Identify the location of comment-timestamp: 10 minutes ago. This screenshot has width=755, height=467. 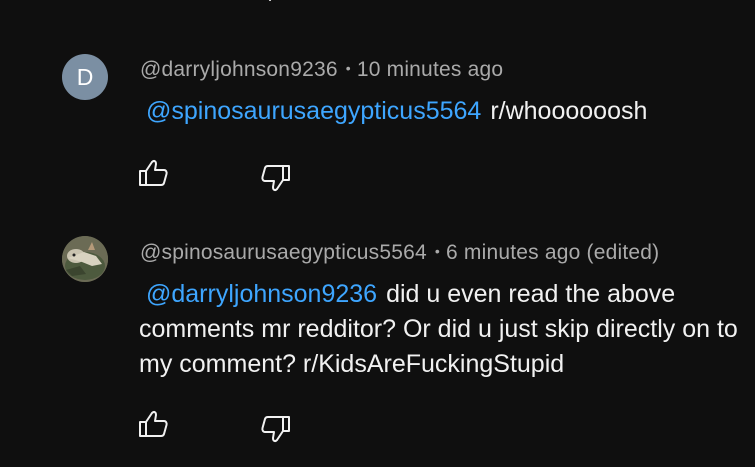
(430, 69).